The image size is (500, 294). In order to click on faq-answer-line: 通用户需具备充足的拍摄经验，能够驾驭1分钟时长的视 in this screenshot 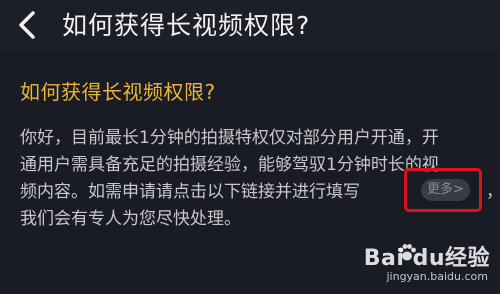, I will do `click(229, 165)`.